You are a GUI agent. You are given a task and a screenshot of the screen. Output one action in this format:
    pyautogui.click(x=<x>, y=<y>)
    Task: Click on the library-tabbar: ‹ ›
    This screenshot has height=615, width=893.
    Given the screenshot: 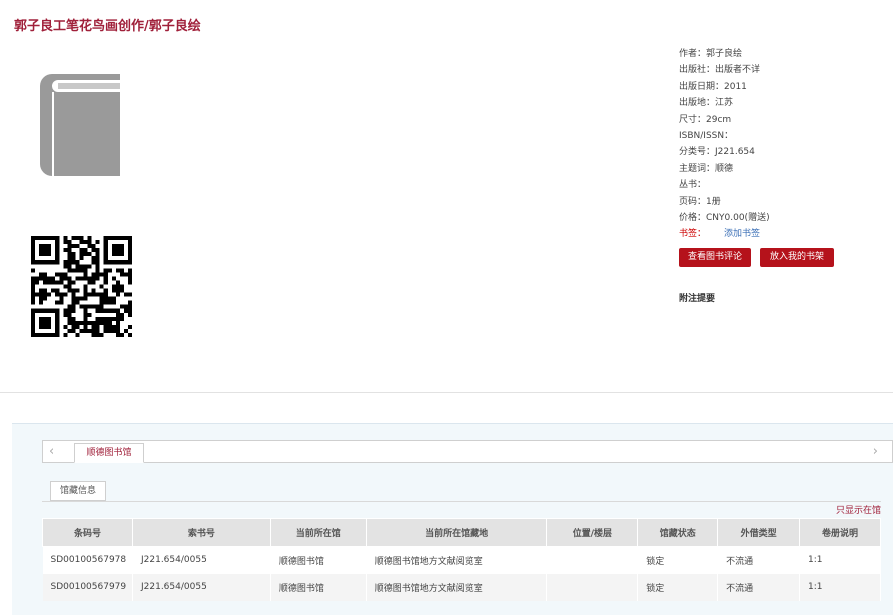 What is the action you would take?
    pyautogui.click(x=467, y=451)
    